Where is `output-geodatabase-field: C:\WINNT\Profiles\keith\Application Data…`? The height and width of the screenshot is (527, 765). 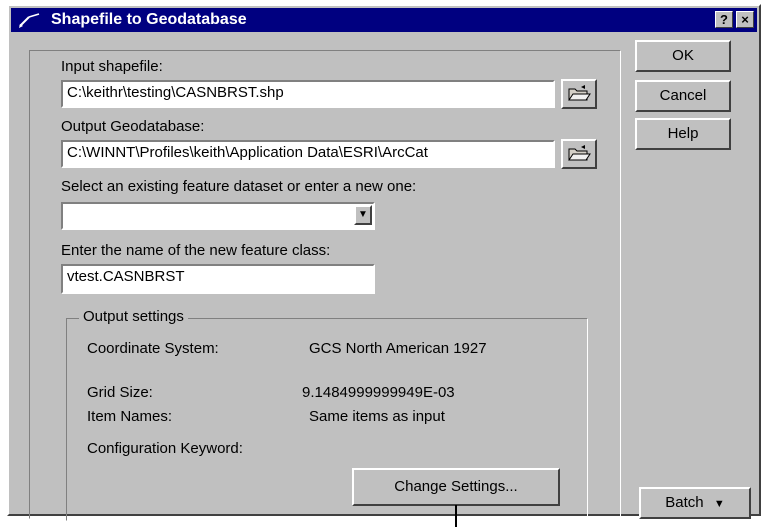 output-geodatabase-field: C:\WINNT\Profiles\keith\Application Data… is located at coordinates (308, 154).